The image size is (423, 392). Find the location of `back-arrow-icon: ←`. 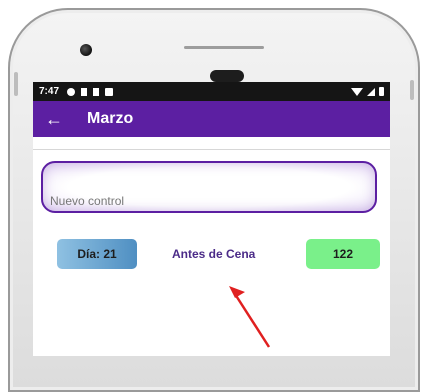

back-arrow-icon: ← is located at coordinates (57, 119).